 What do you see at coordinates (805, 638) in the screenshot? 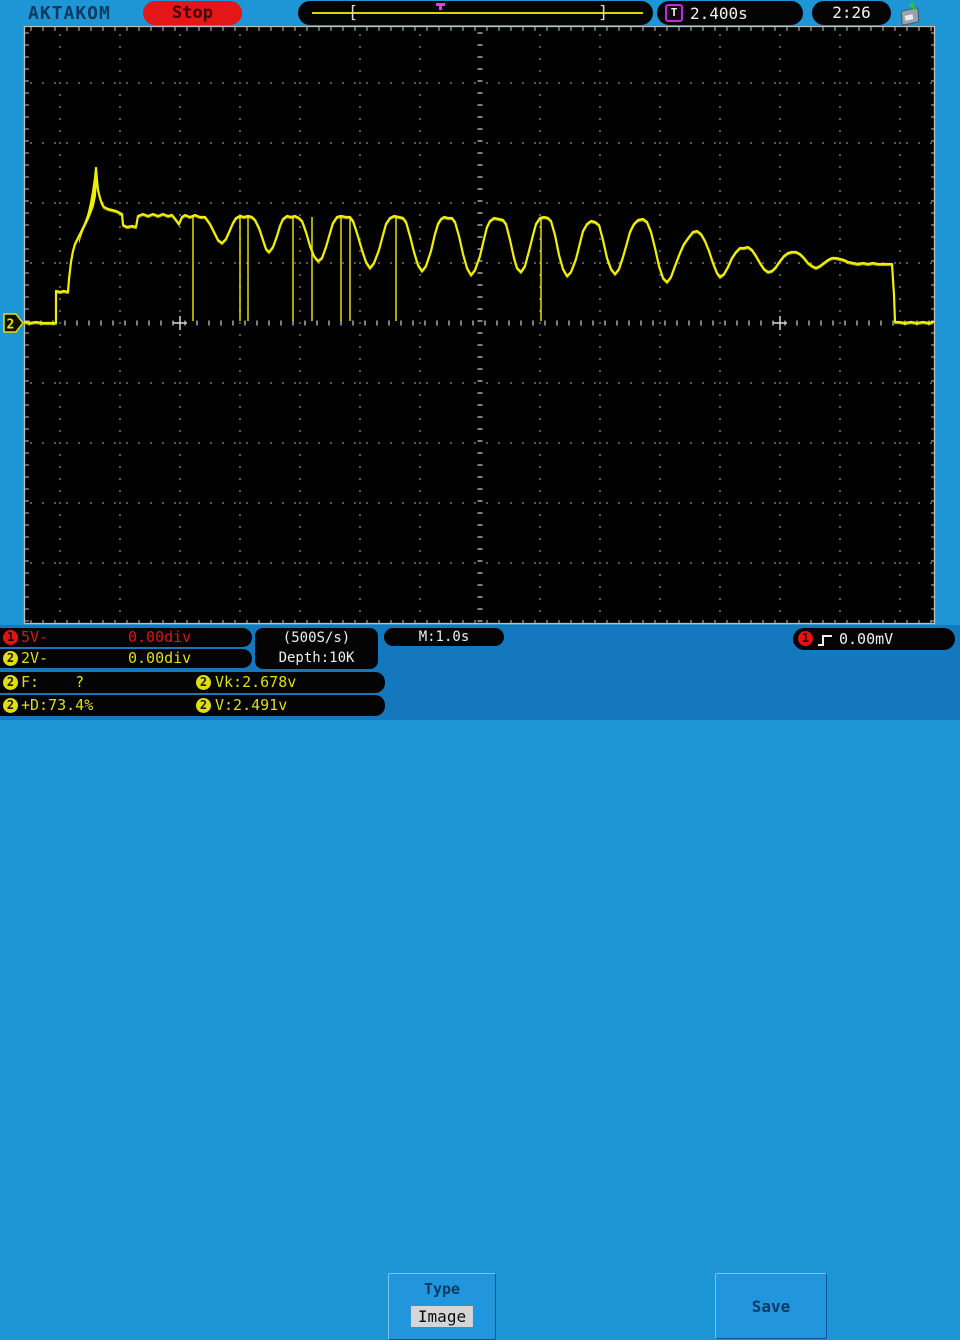
I see `trigger-source-badge: 1` at bounding box center [805, 638].